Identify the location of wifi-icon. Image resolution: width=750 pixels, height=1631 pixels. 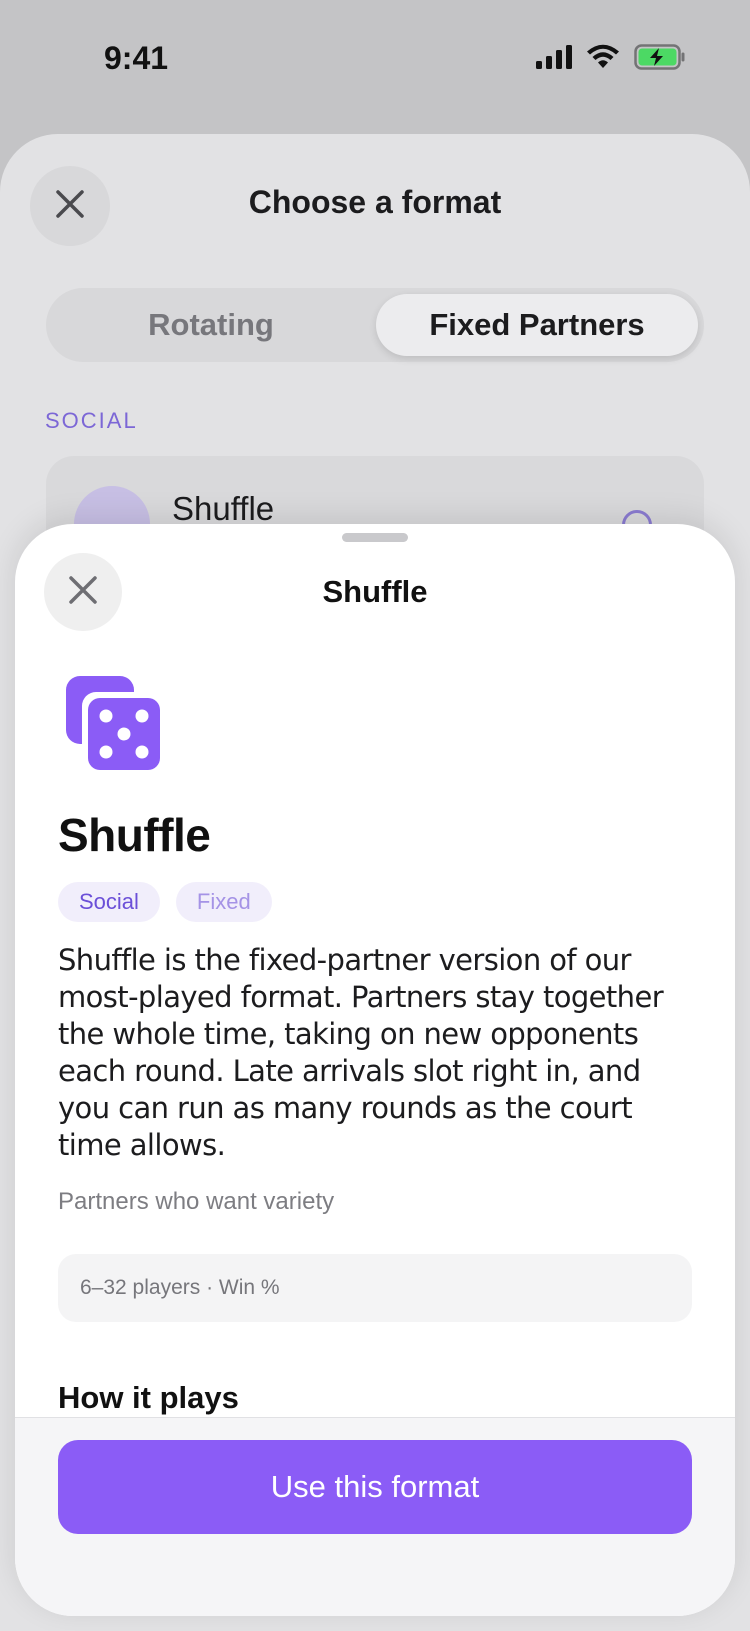
(603, 59).